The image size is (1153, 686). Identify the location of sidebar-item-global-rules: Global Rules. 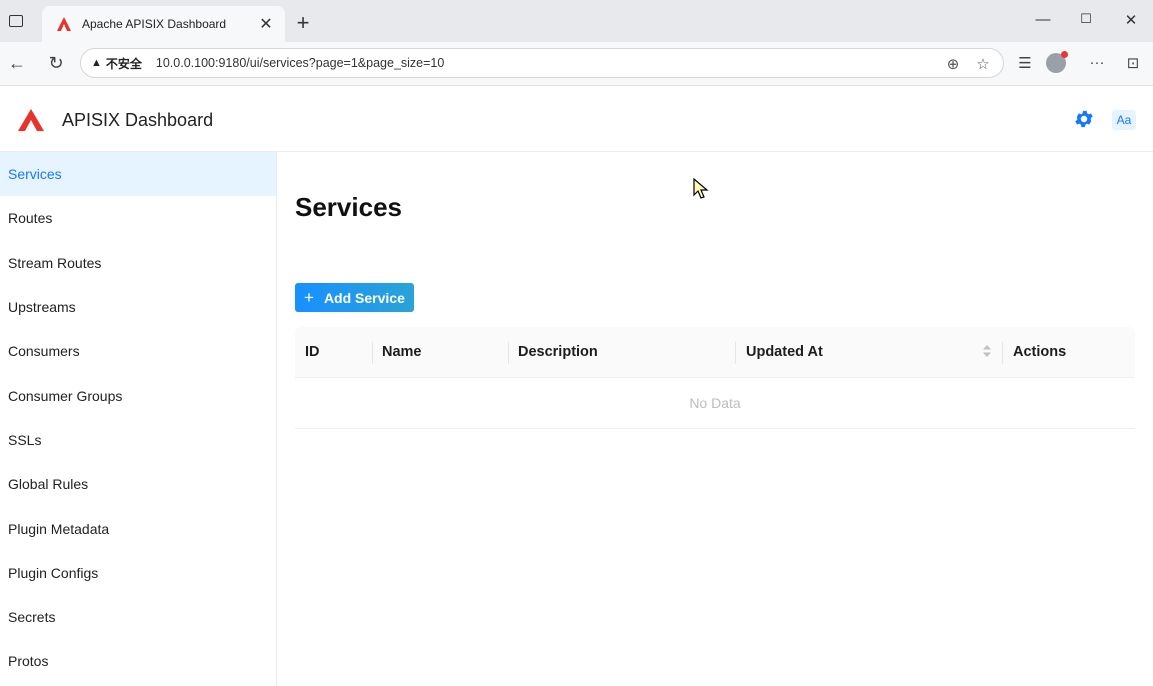
(138, 484).